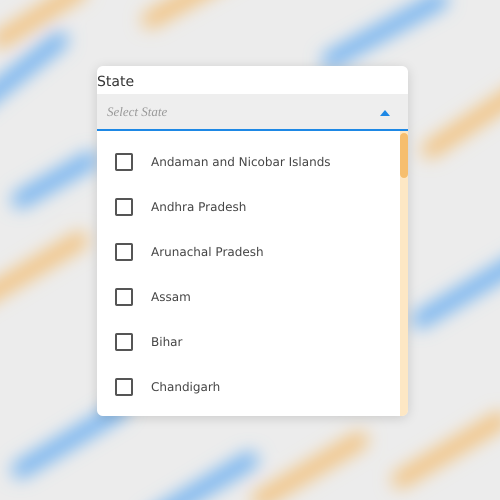 This screenshot has height=500, width=500. Describe the element at coordinates (198, 207) in the screenshot. I see `option-label: Andhra Pradesh` at that location.